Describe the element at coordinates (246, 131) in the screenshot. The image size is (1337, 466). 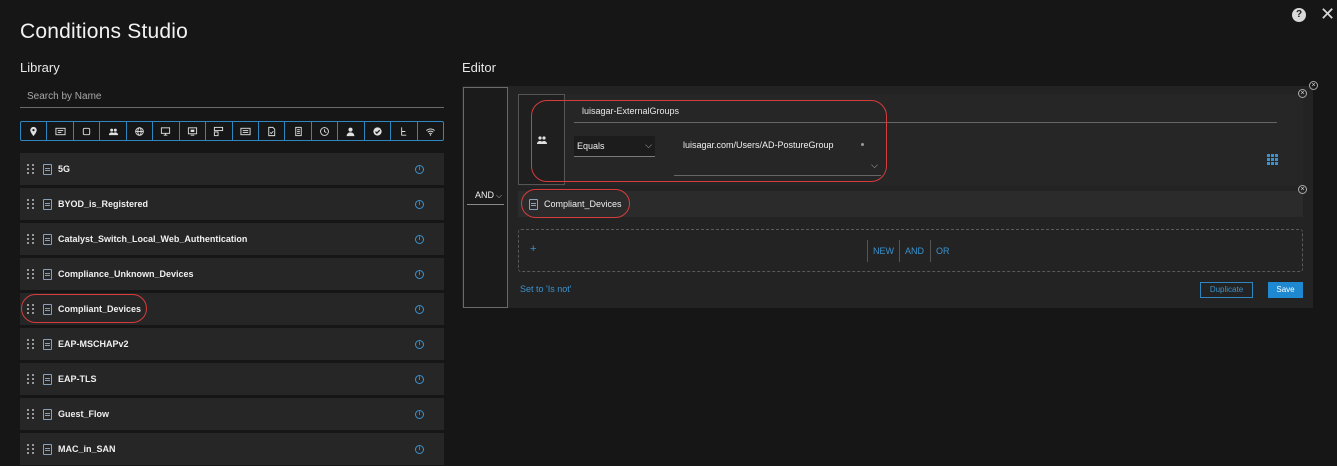
I see `id-badge-icon` at that location.